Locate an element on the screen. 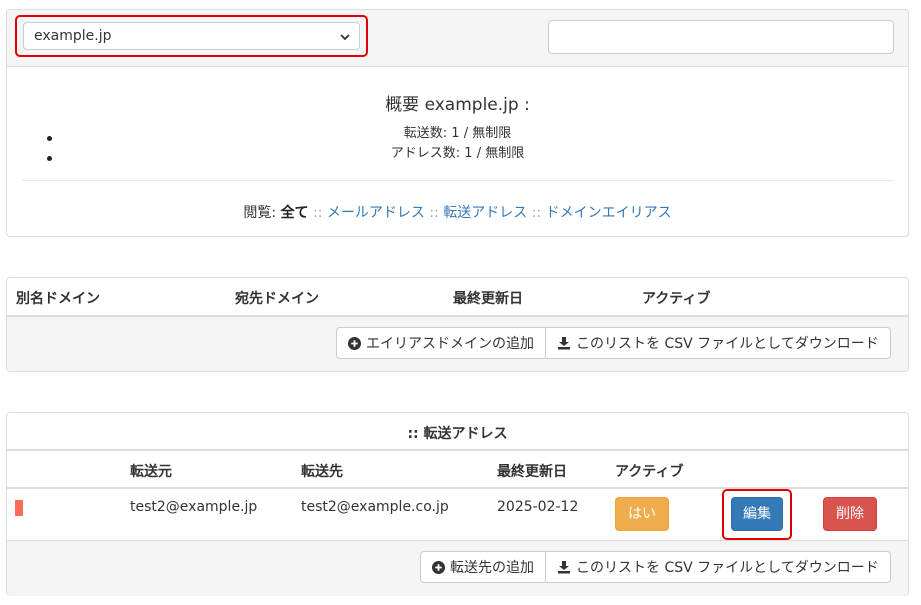 This screenshot has height=605, width=921. view-label: 閲覧: is located at coordinates (260, 213).